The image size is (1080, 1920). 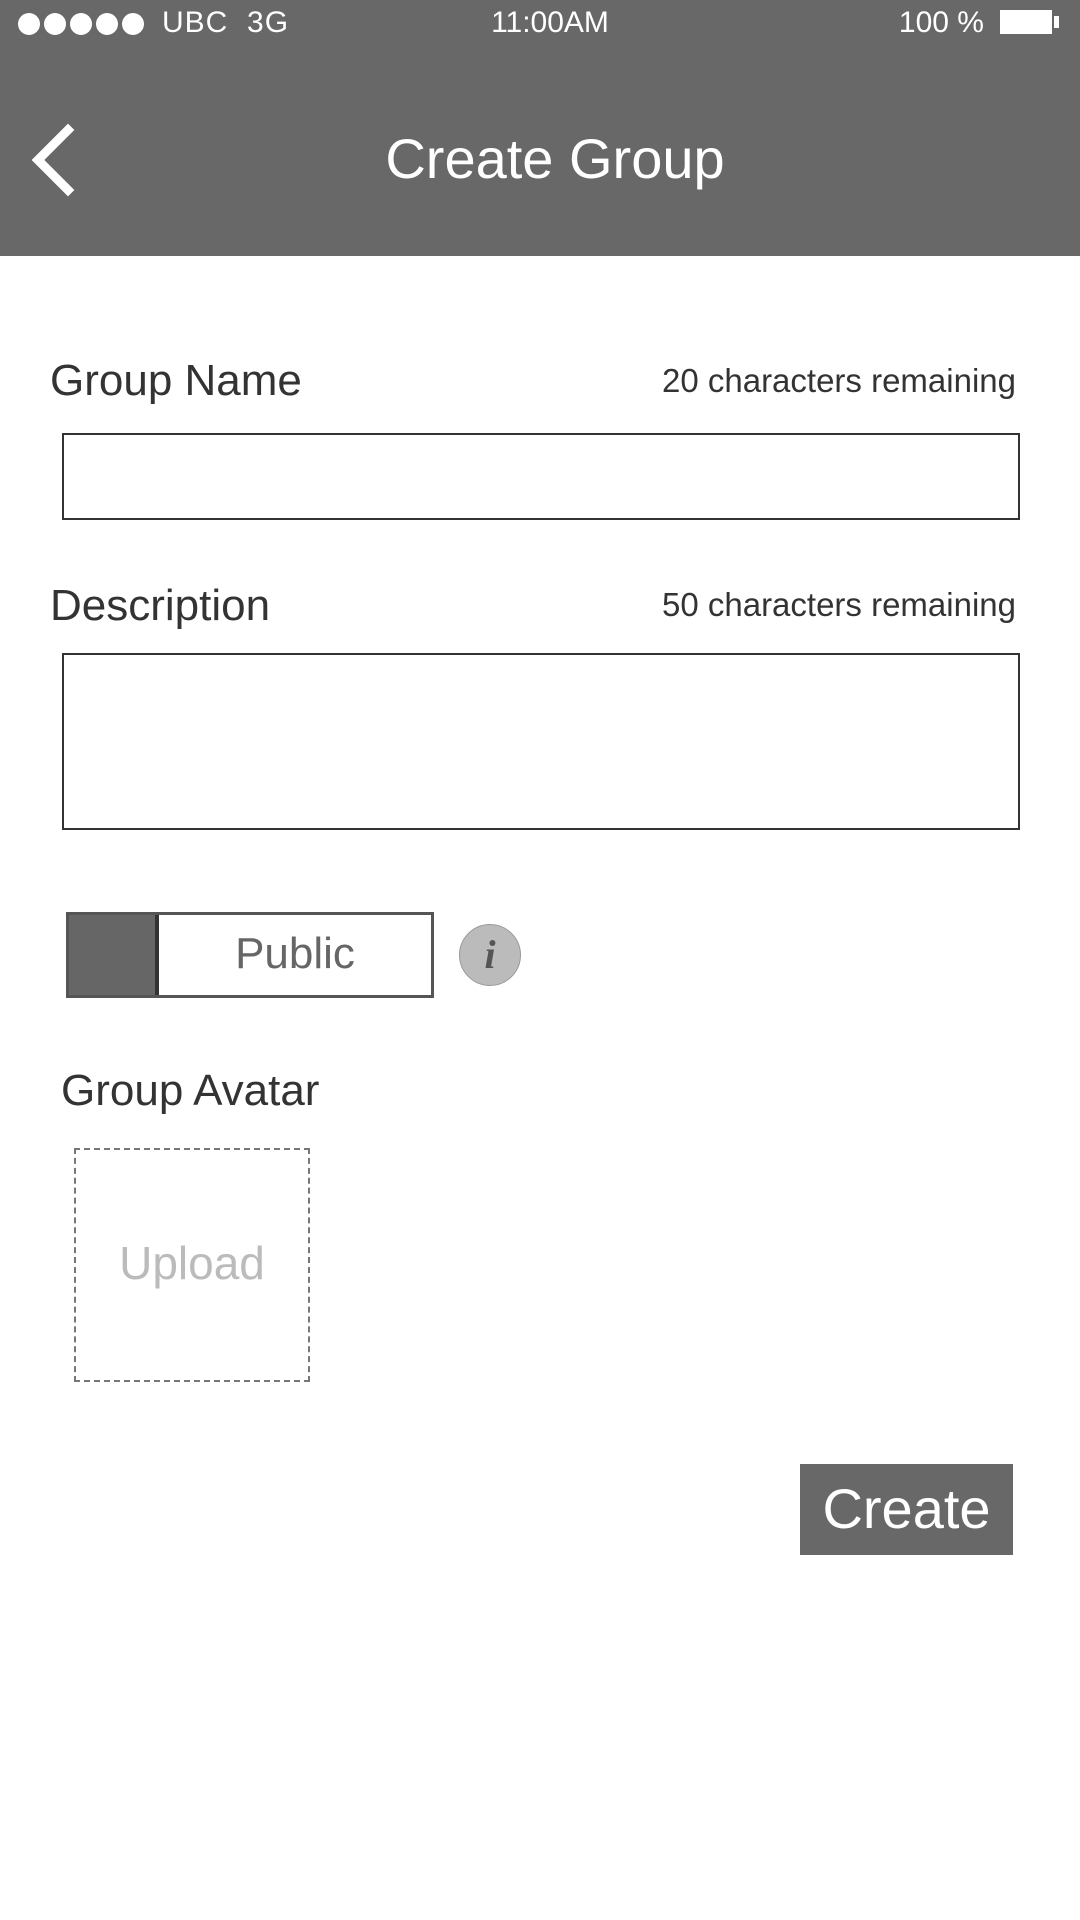 I want to click on visibility-toggle-label: Public, so click(x=295, y=953).